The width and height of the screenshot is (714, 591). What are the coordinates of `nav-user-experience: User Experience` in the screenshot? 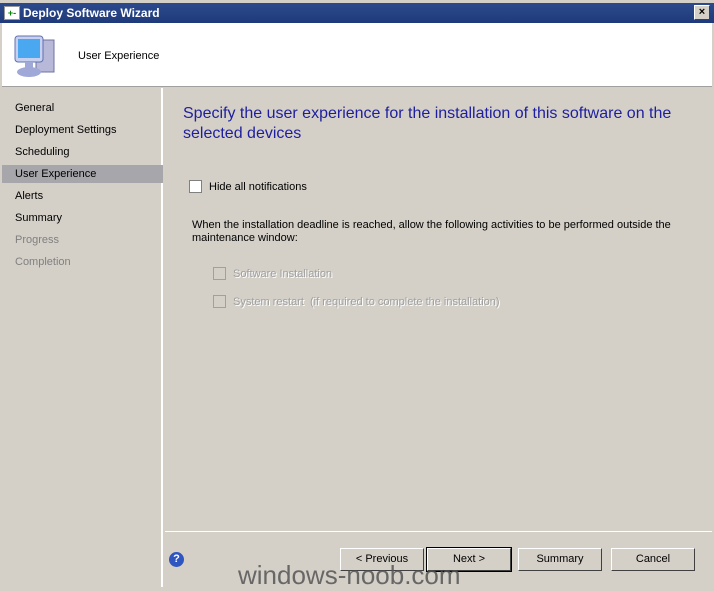 It's located at (82, 174).